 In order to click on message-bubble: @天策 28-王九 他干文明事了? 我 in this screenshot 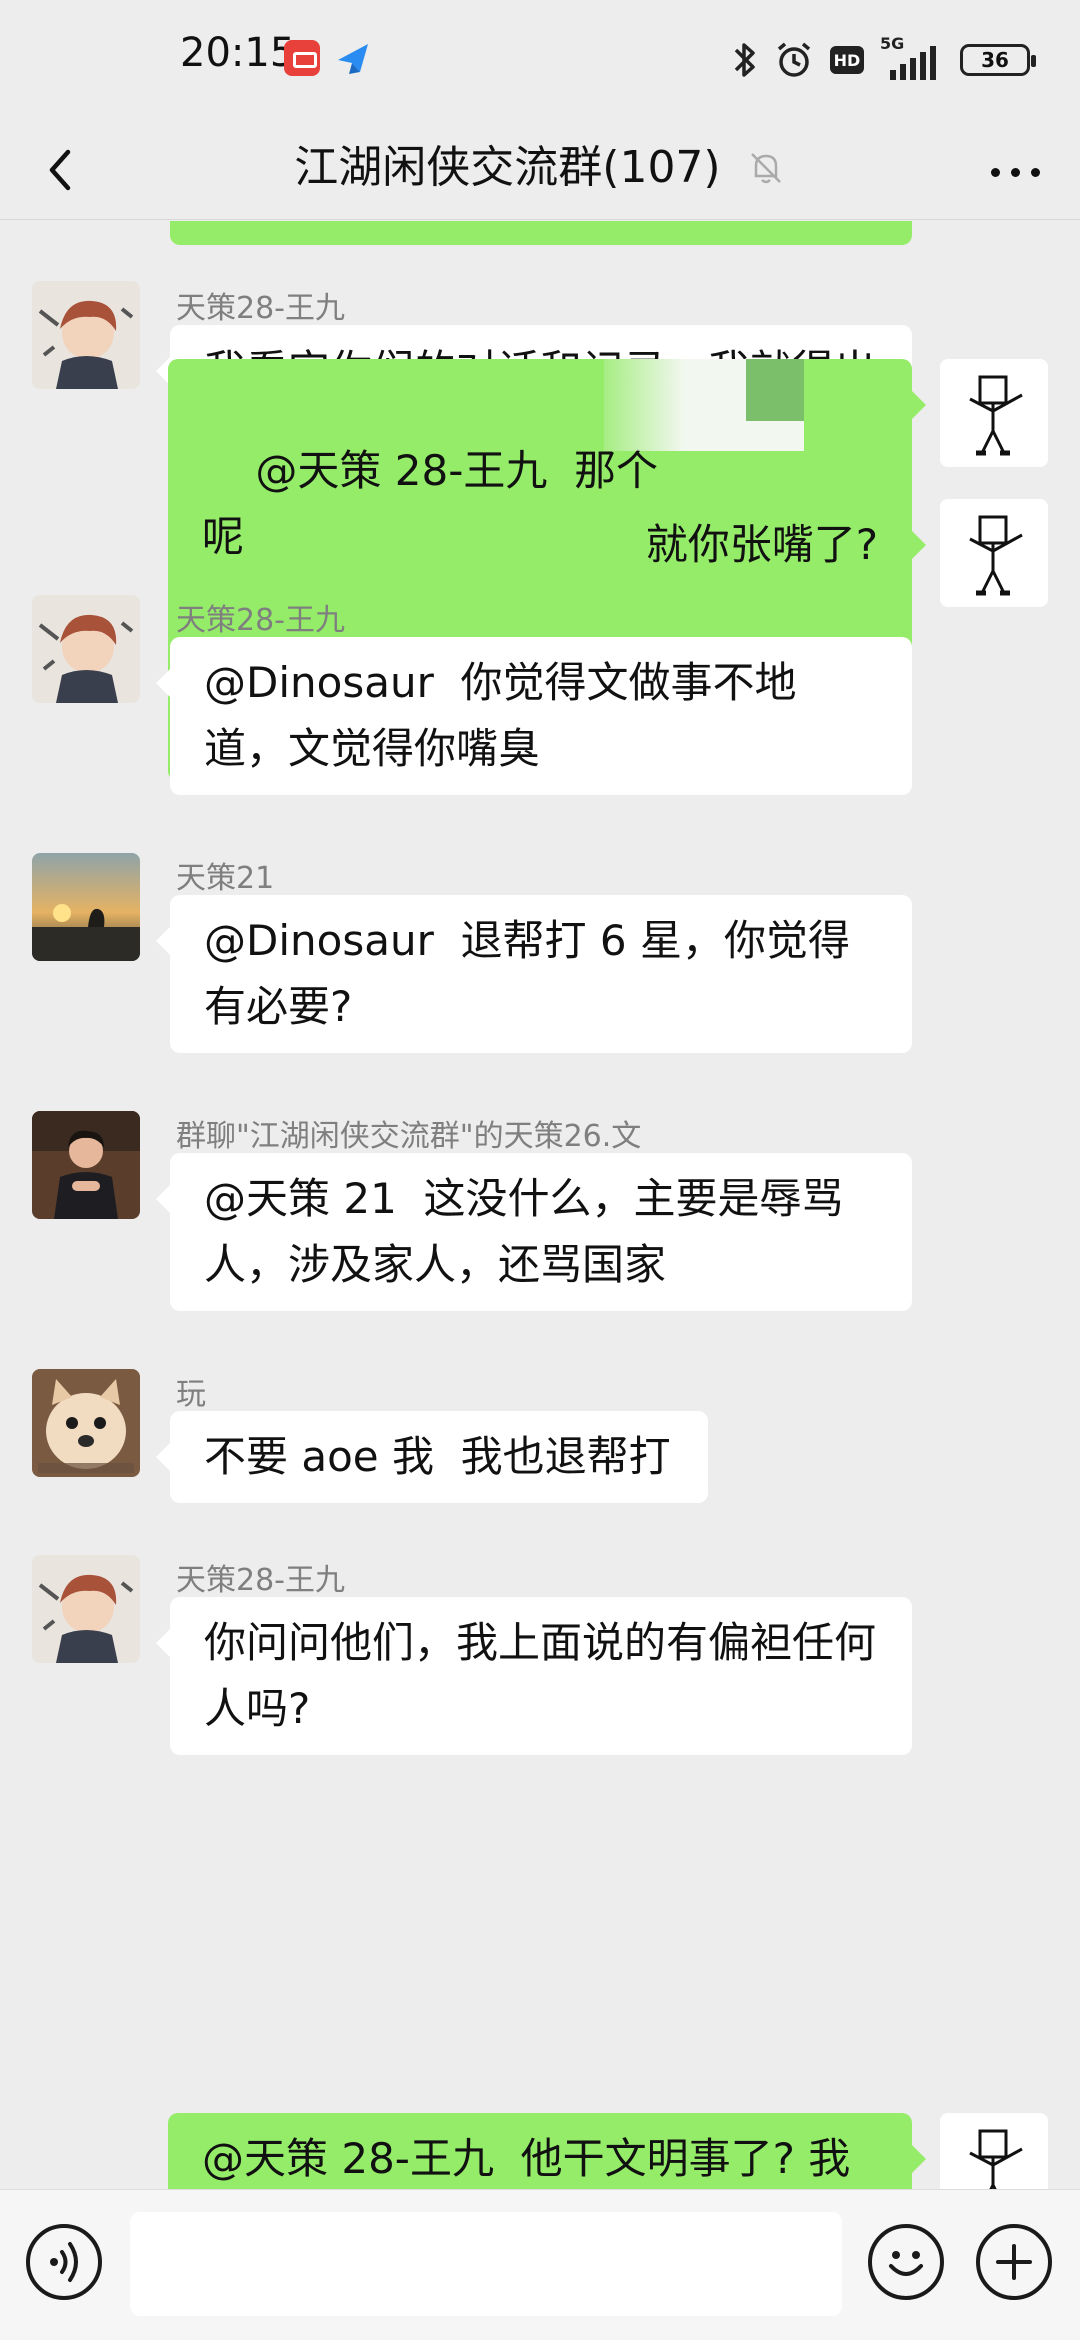, I will do `click(547, 2151)`.